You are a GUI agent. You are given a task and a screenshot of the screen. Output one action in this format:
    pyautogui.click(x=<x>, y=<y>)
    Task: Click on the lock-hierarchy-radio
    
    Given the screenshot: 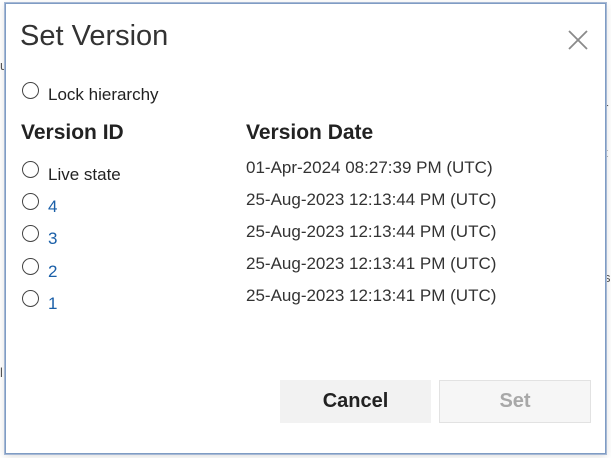 What is the action you would take?
    pyautogui.click(x=30, y=90)
    